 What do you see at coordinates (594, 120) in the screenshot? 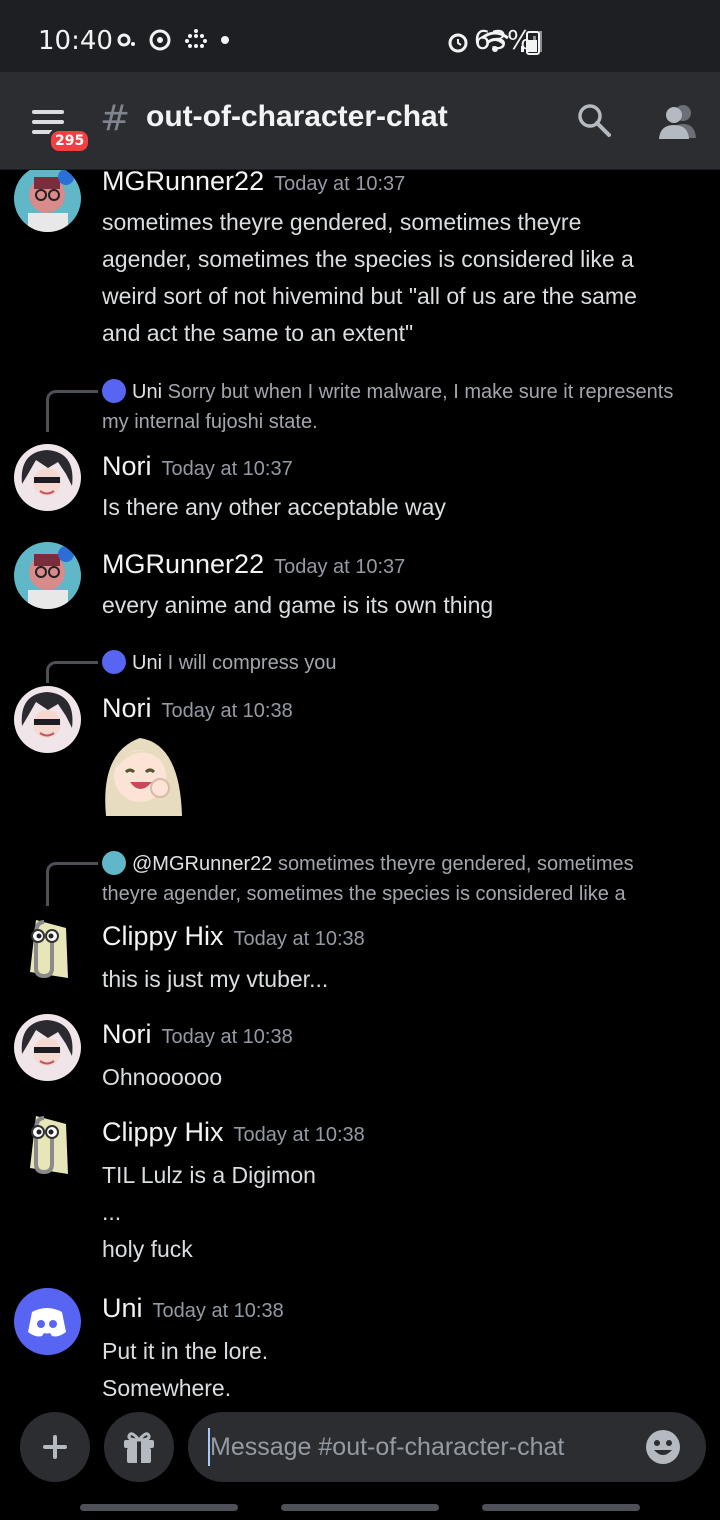
I see `search-icon` at bounding box center [594, 120].